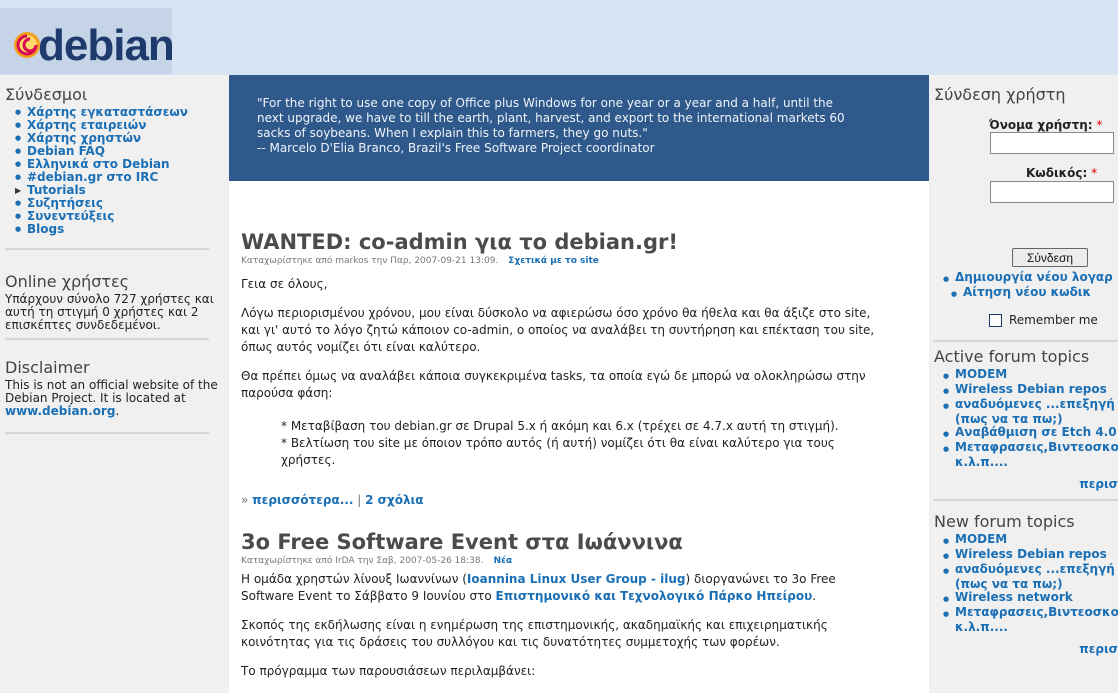 The height and width of the screenshot is (693, 1118). I want to click on topic-item: ● Wireless network, so click(1030, 598).